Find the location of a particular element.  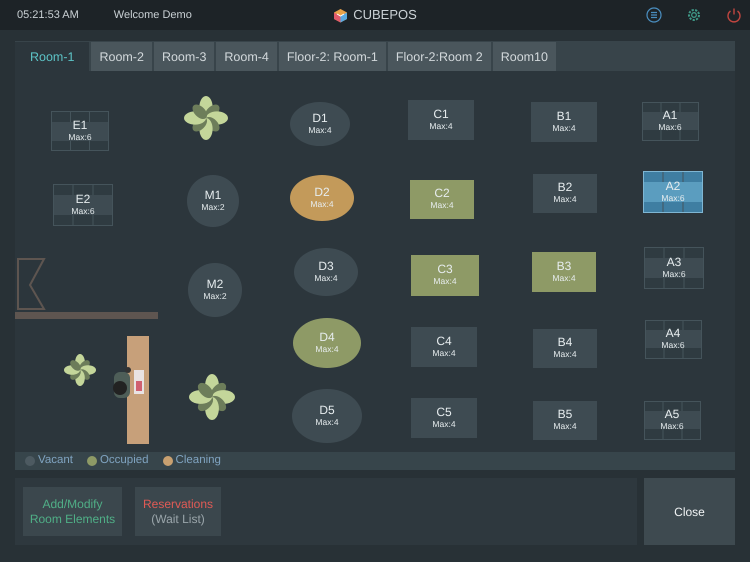

action-button: Reservations (Wait List) is located at coordinates (178, 511).